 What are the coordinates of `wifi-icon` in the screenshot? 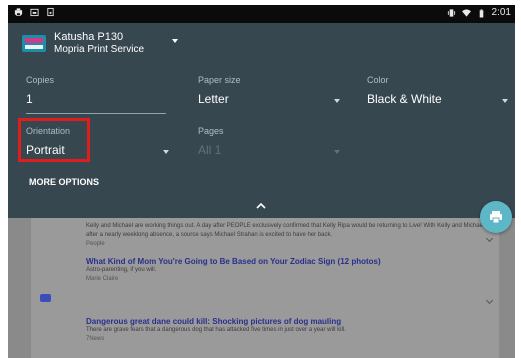 It's located at (466, 12).